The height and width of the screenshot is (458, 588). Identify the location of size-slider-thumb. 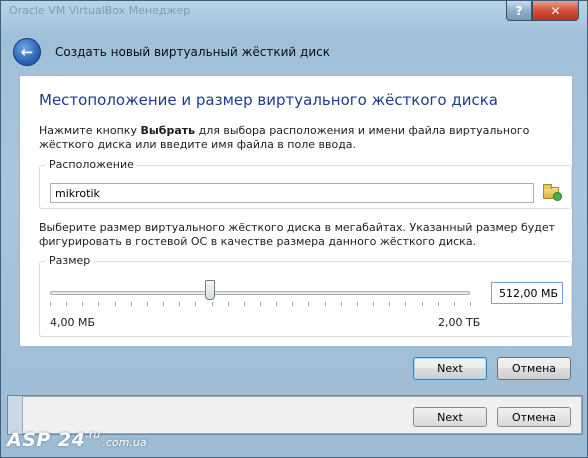
(209, 290).